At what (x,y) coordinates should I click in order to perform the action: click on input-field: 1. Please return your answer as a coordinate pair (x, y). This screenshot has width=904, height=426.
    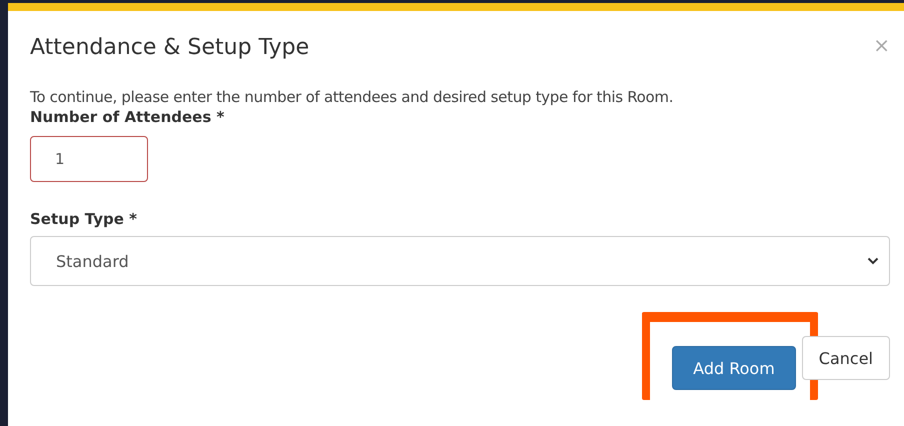
    Looking at the image, I should click on (89, 159).